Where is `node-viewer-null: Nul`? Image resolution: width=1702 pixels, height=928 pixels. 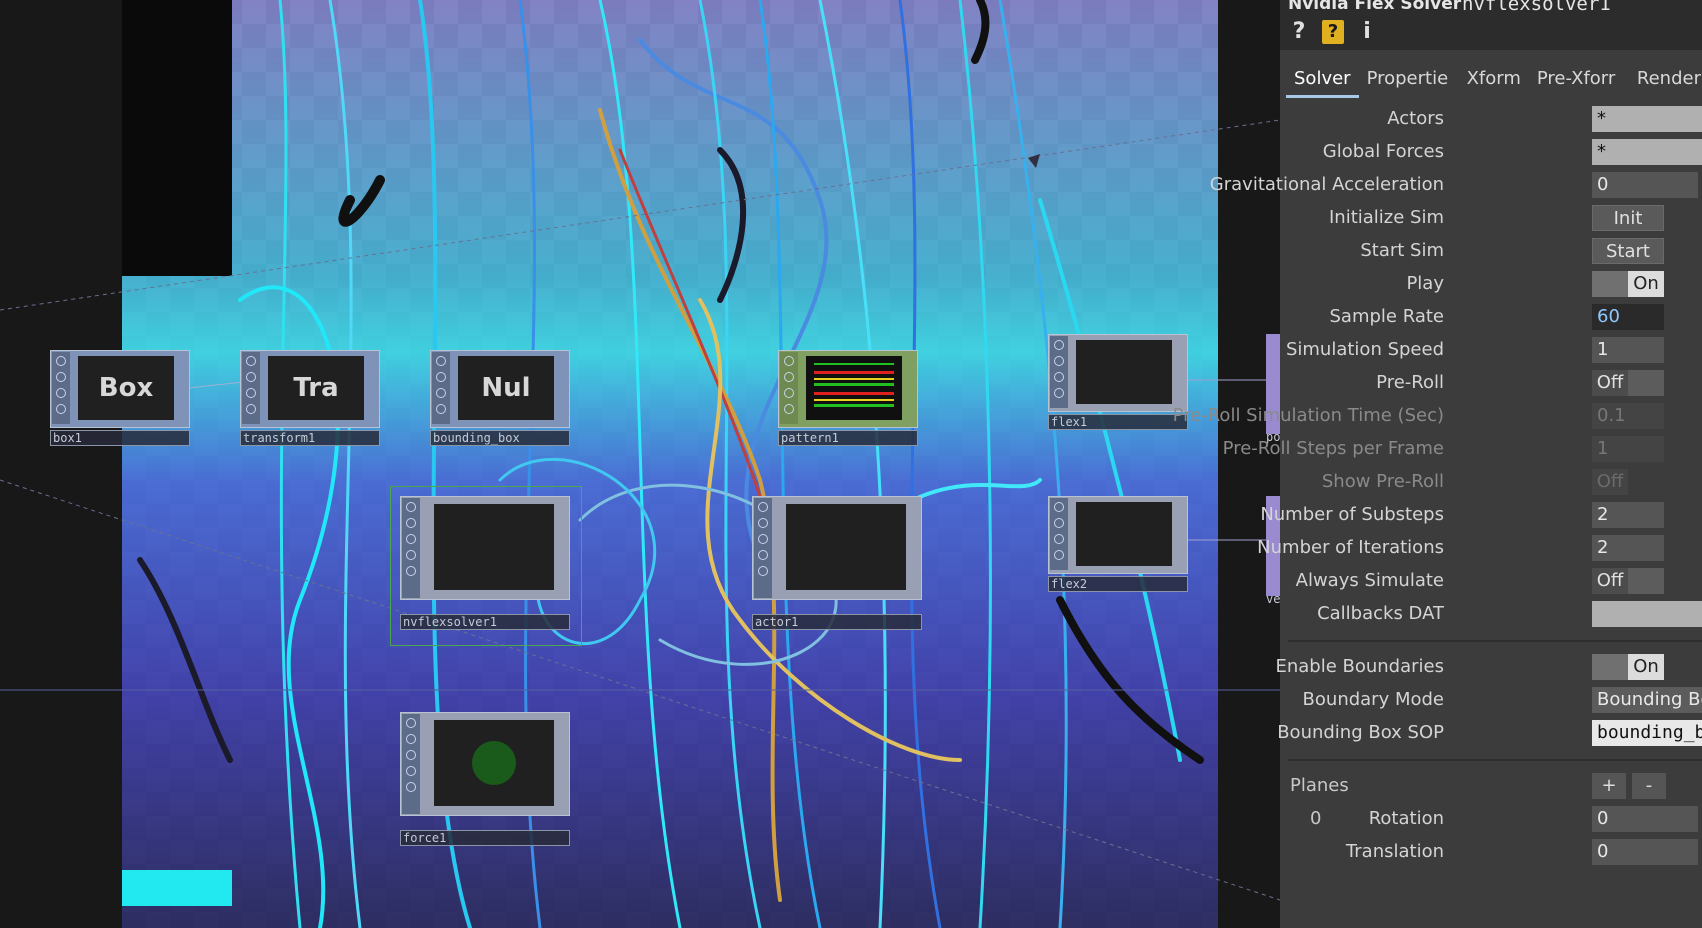
node-viewer-null: Nul is located at coordinates (506, 388).